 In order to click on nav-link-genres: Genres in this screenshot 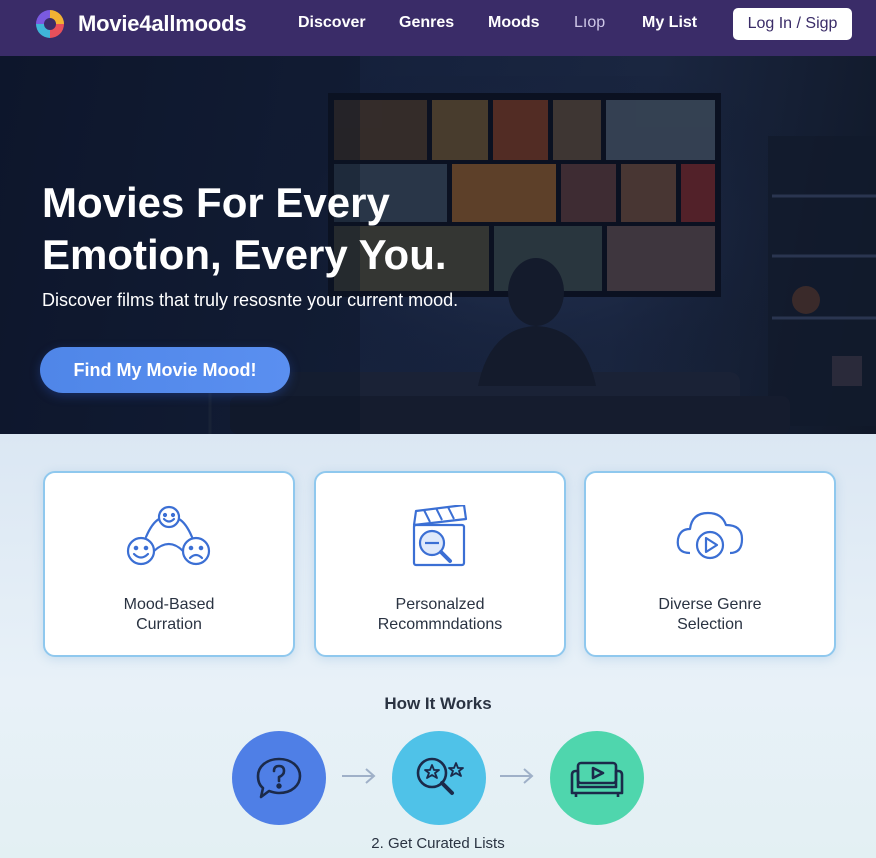, I will do `click(426, 23)`.